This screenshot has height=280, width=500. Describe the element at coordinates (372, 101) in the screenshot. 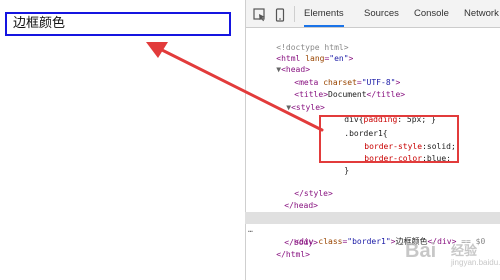

I see `tree-line-style: ▼<style>` at that location.